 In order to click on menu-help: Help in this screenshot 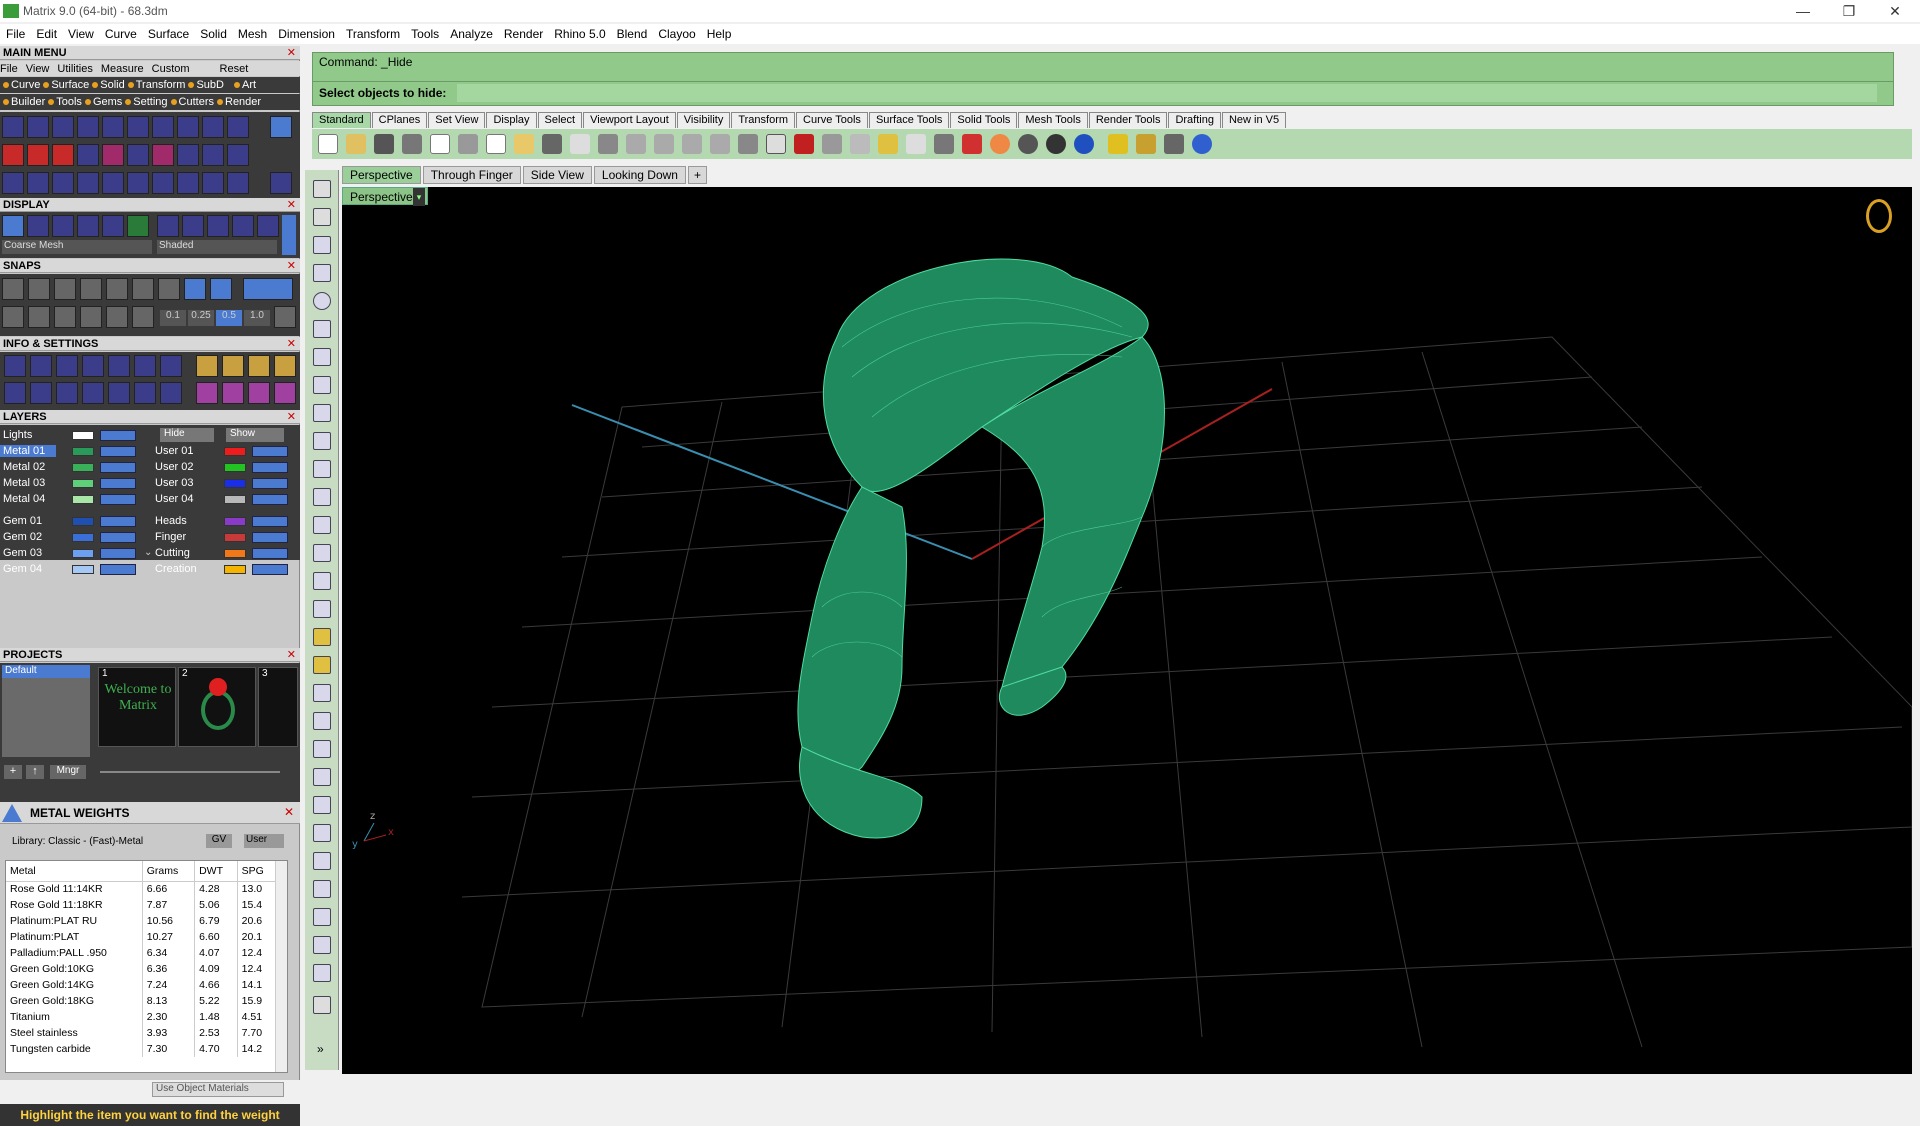, I will do `click(719, 34)`.